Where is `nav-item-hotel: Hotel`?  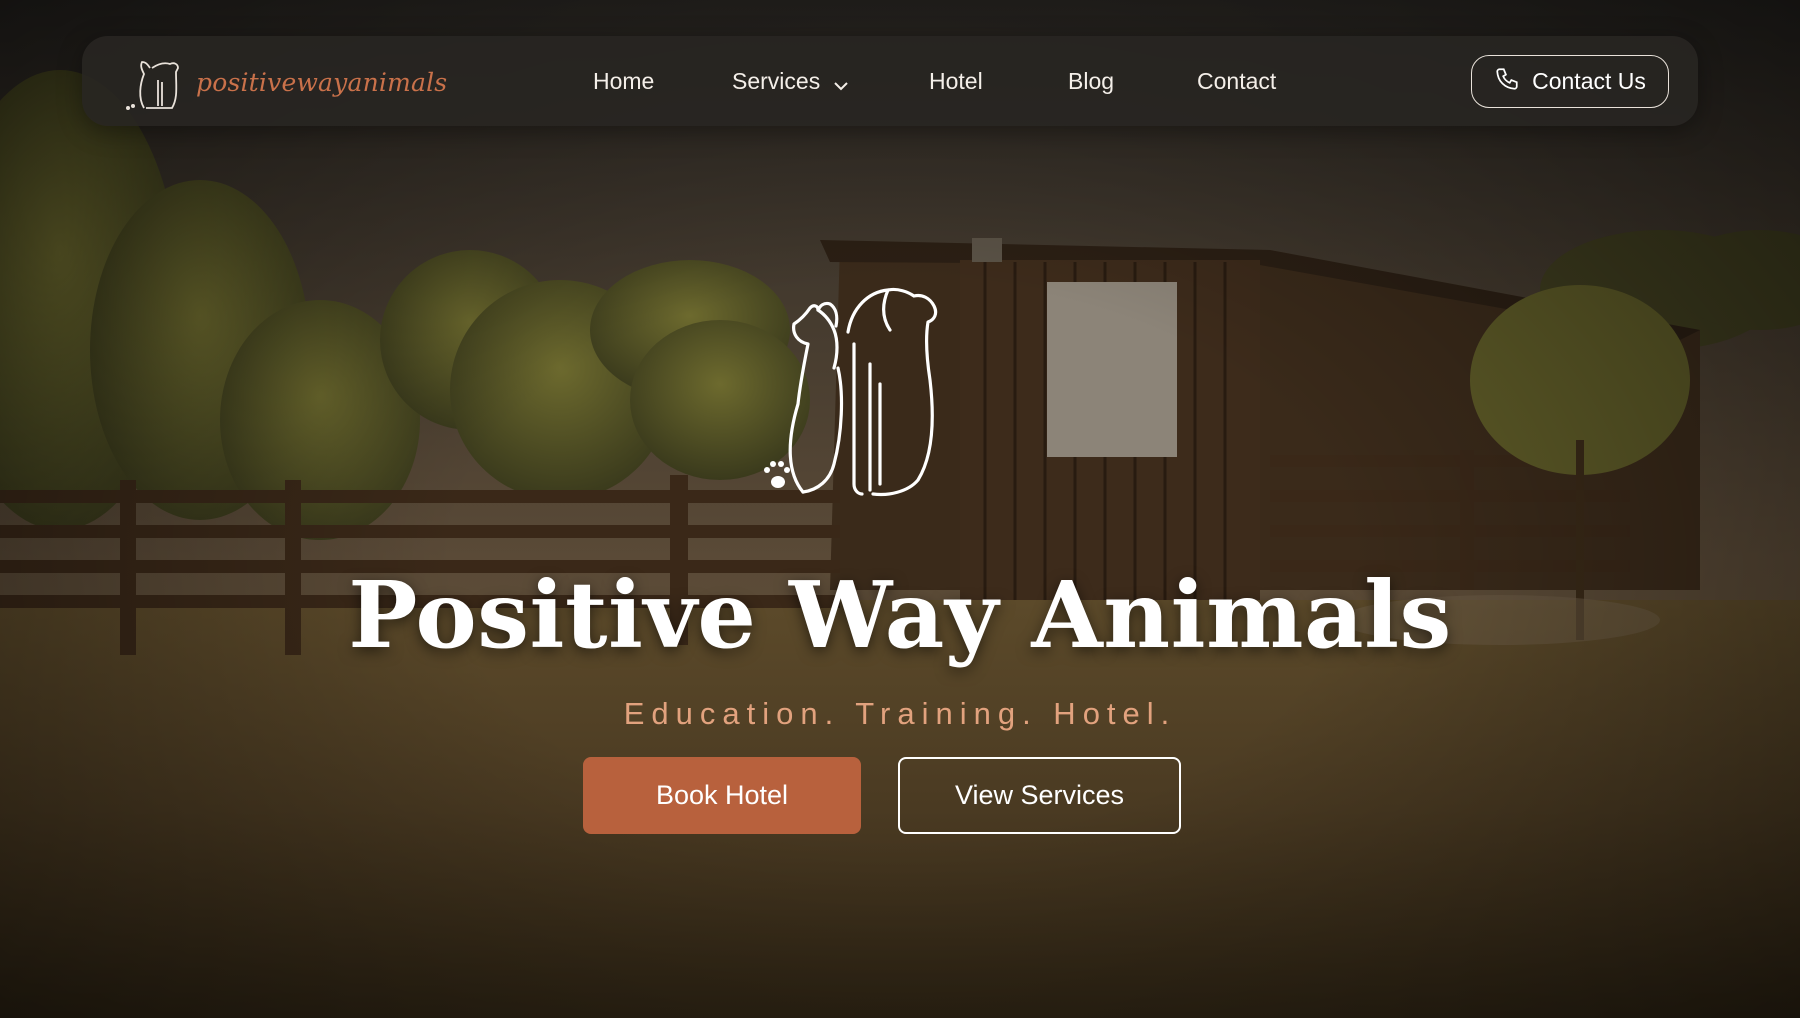 nav-item-hotel: Hotel is located at coordinates (956, 81).